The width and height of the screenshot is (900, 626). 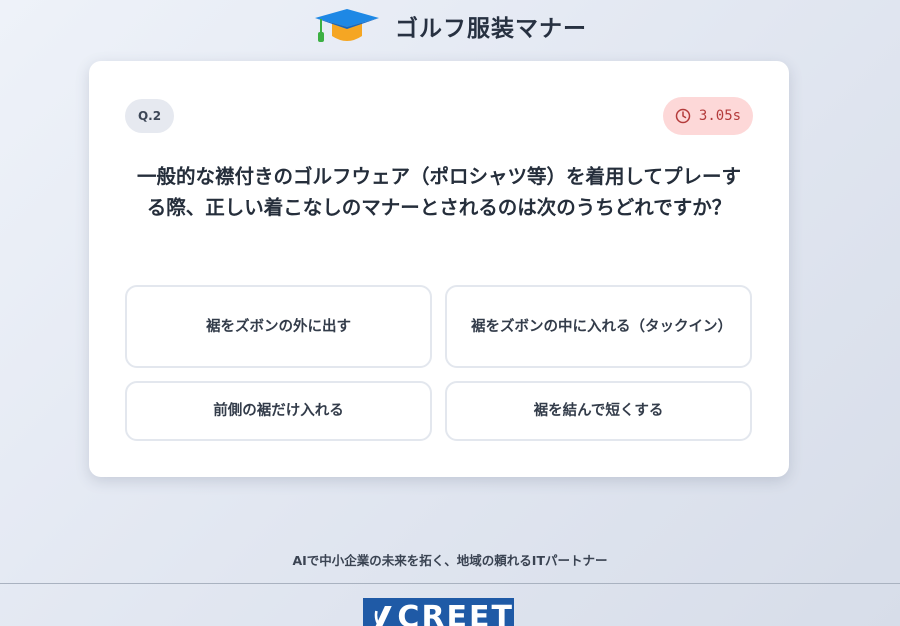 I want to click on app-header: ゴルフ服装マナー, so click(x=450, y=26).